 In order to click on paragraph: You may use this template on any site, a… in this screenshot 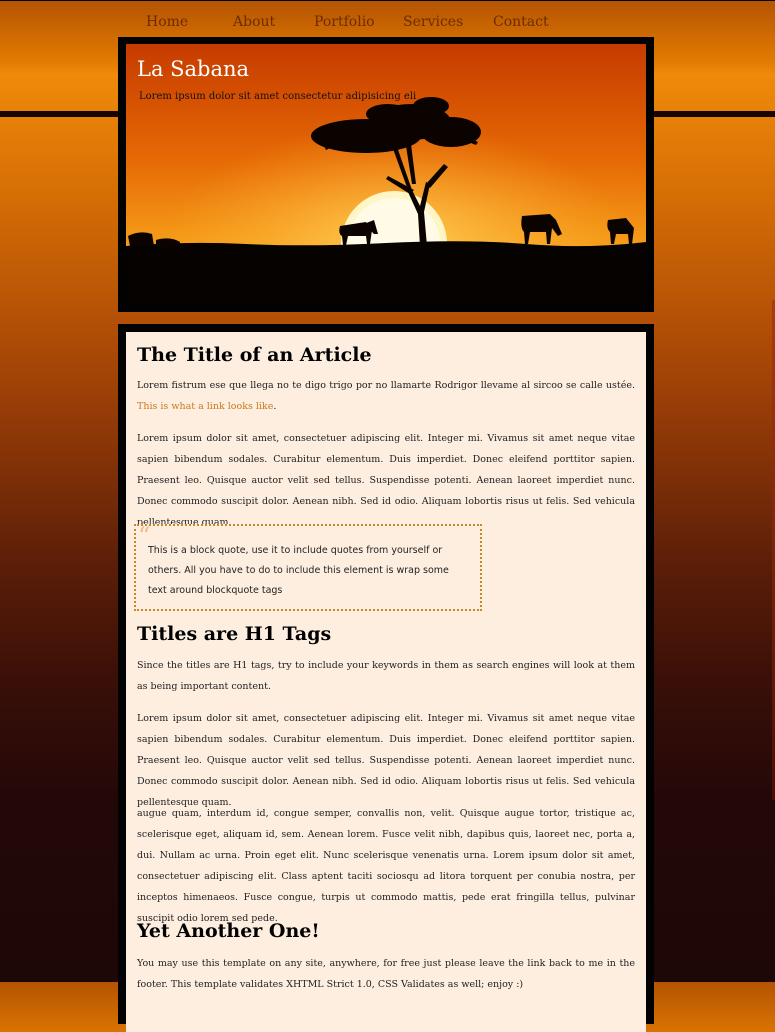, I will do `click(386, 974)`.